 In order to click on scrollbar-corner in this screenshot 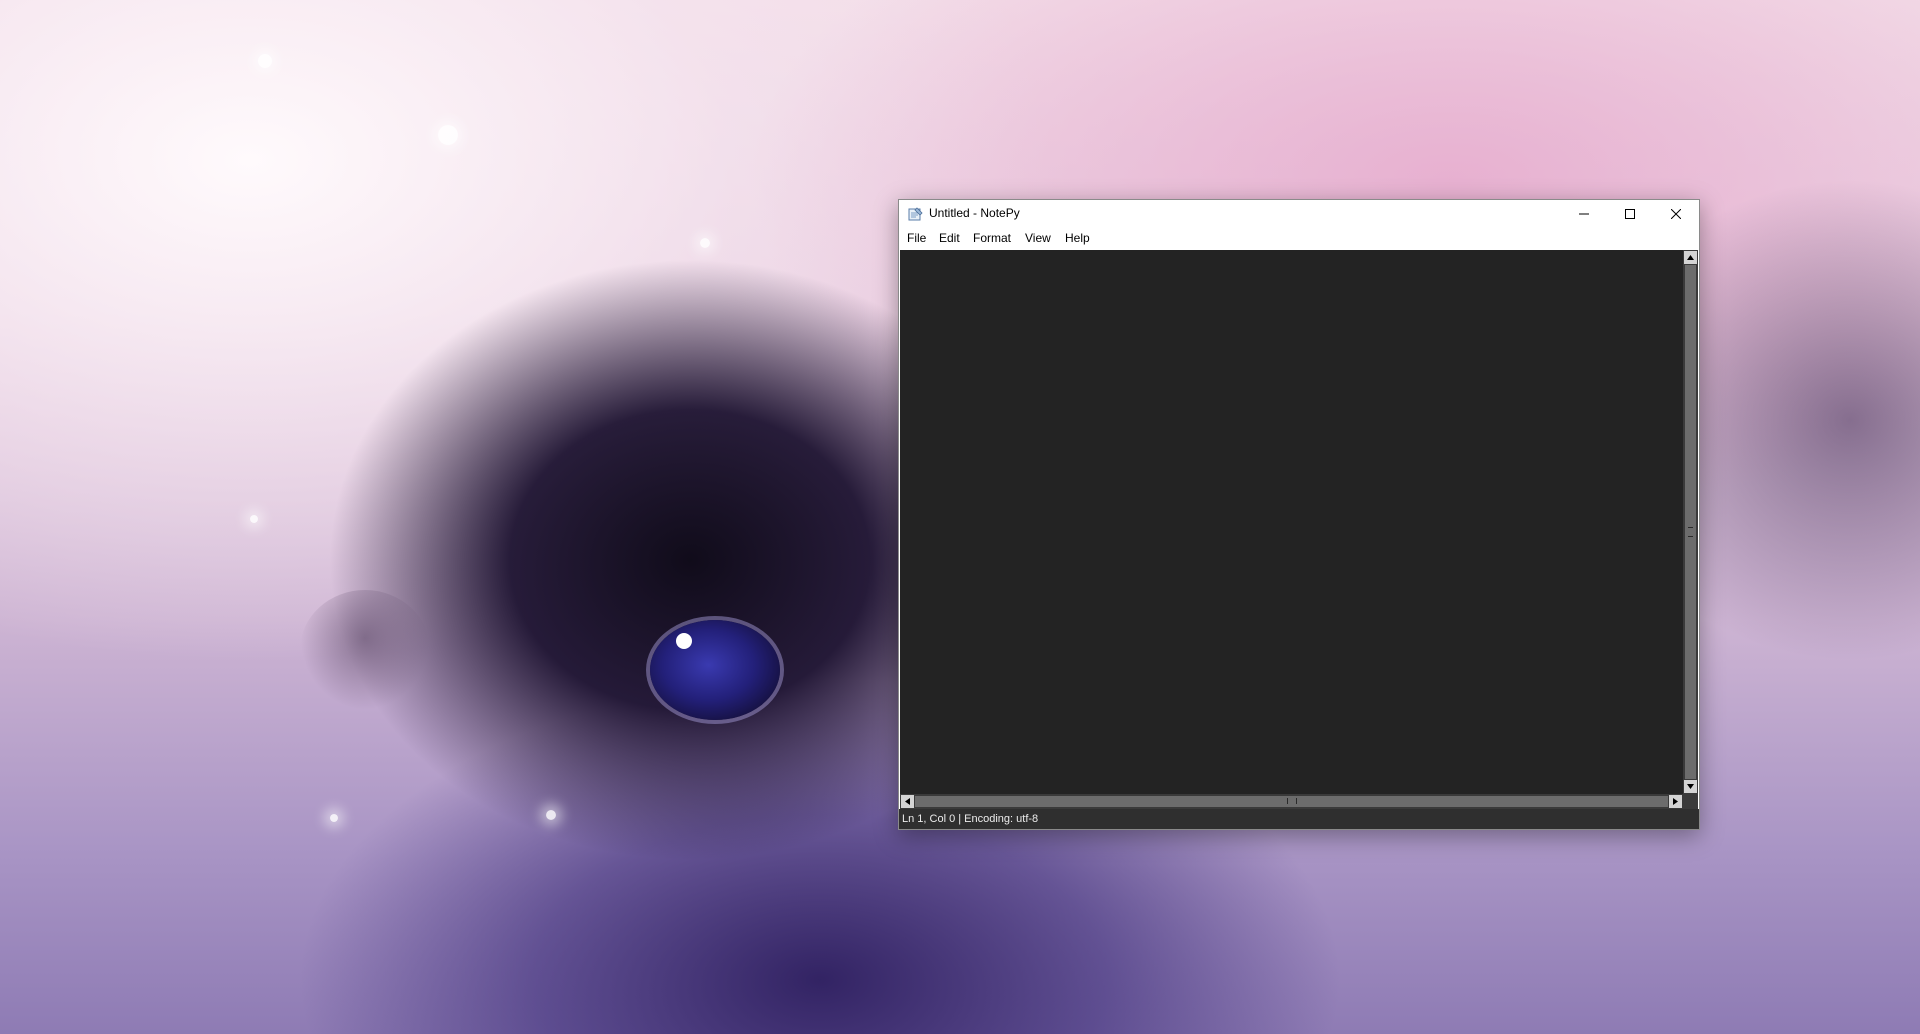, I will do `click(1690, 801)`.